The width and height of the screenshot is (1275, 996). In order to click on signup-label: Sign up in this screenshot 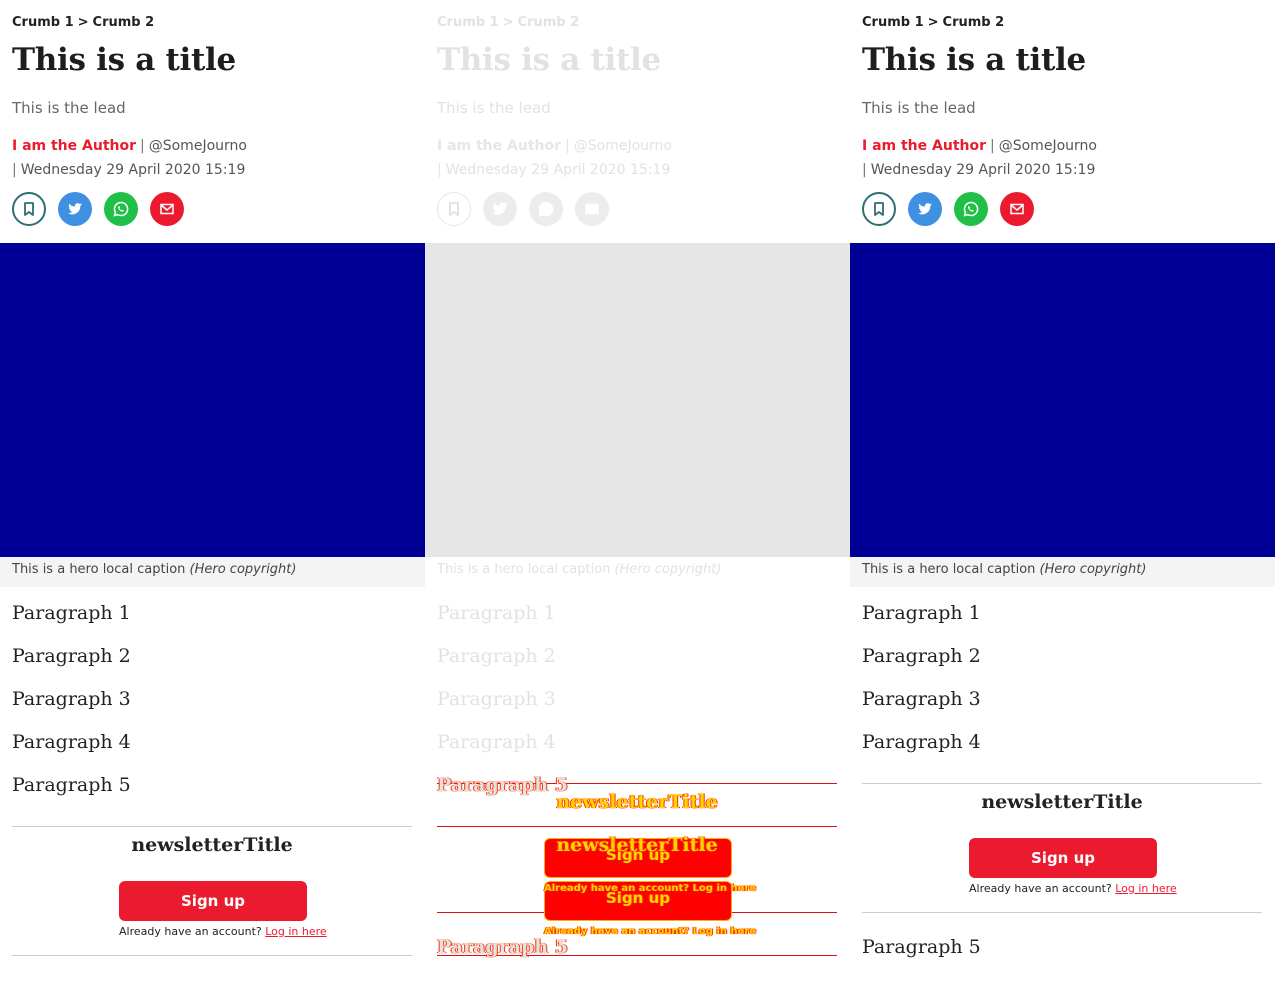, I will do `click(638, 855)`.